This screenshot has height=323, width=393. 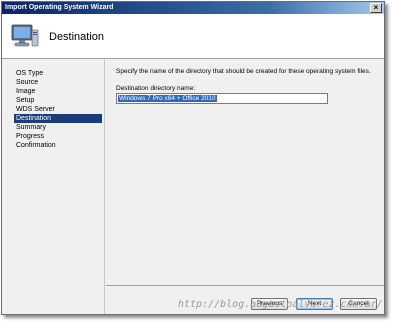 I want to click on watermark-url: http://blog.augustoalvarez.com.ar/, so click(x=280, y=304).